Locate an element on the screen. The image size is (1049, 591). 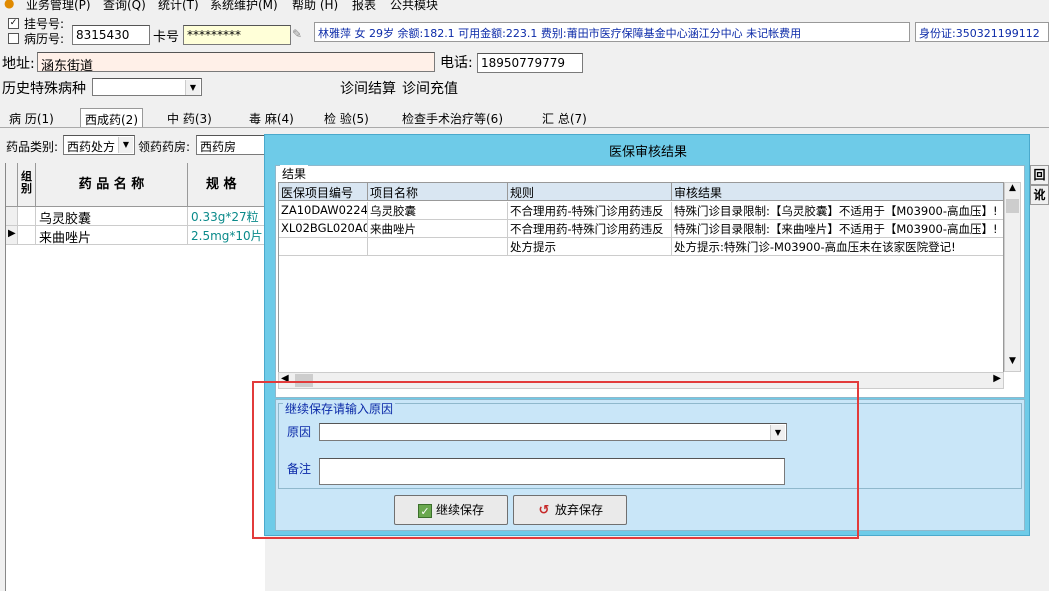
menu-system: 系统维护(M) is located at coordinates (244, 6).